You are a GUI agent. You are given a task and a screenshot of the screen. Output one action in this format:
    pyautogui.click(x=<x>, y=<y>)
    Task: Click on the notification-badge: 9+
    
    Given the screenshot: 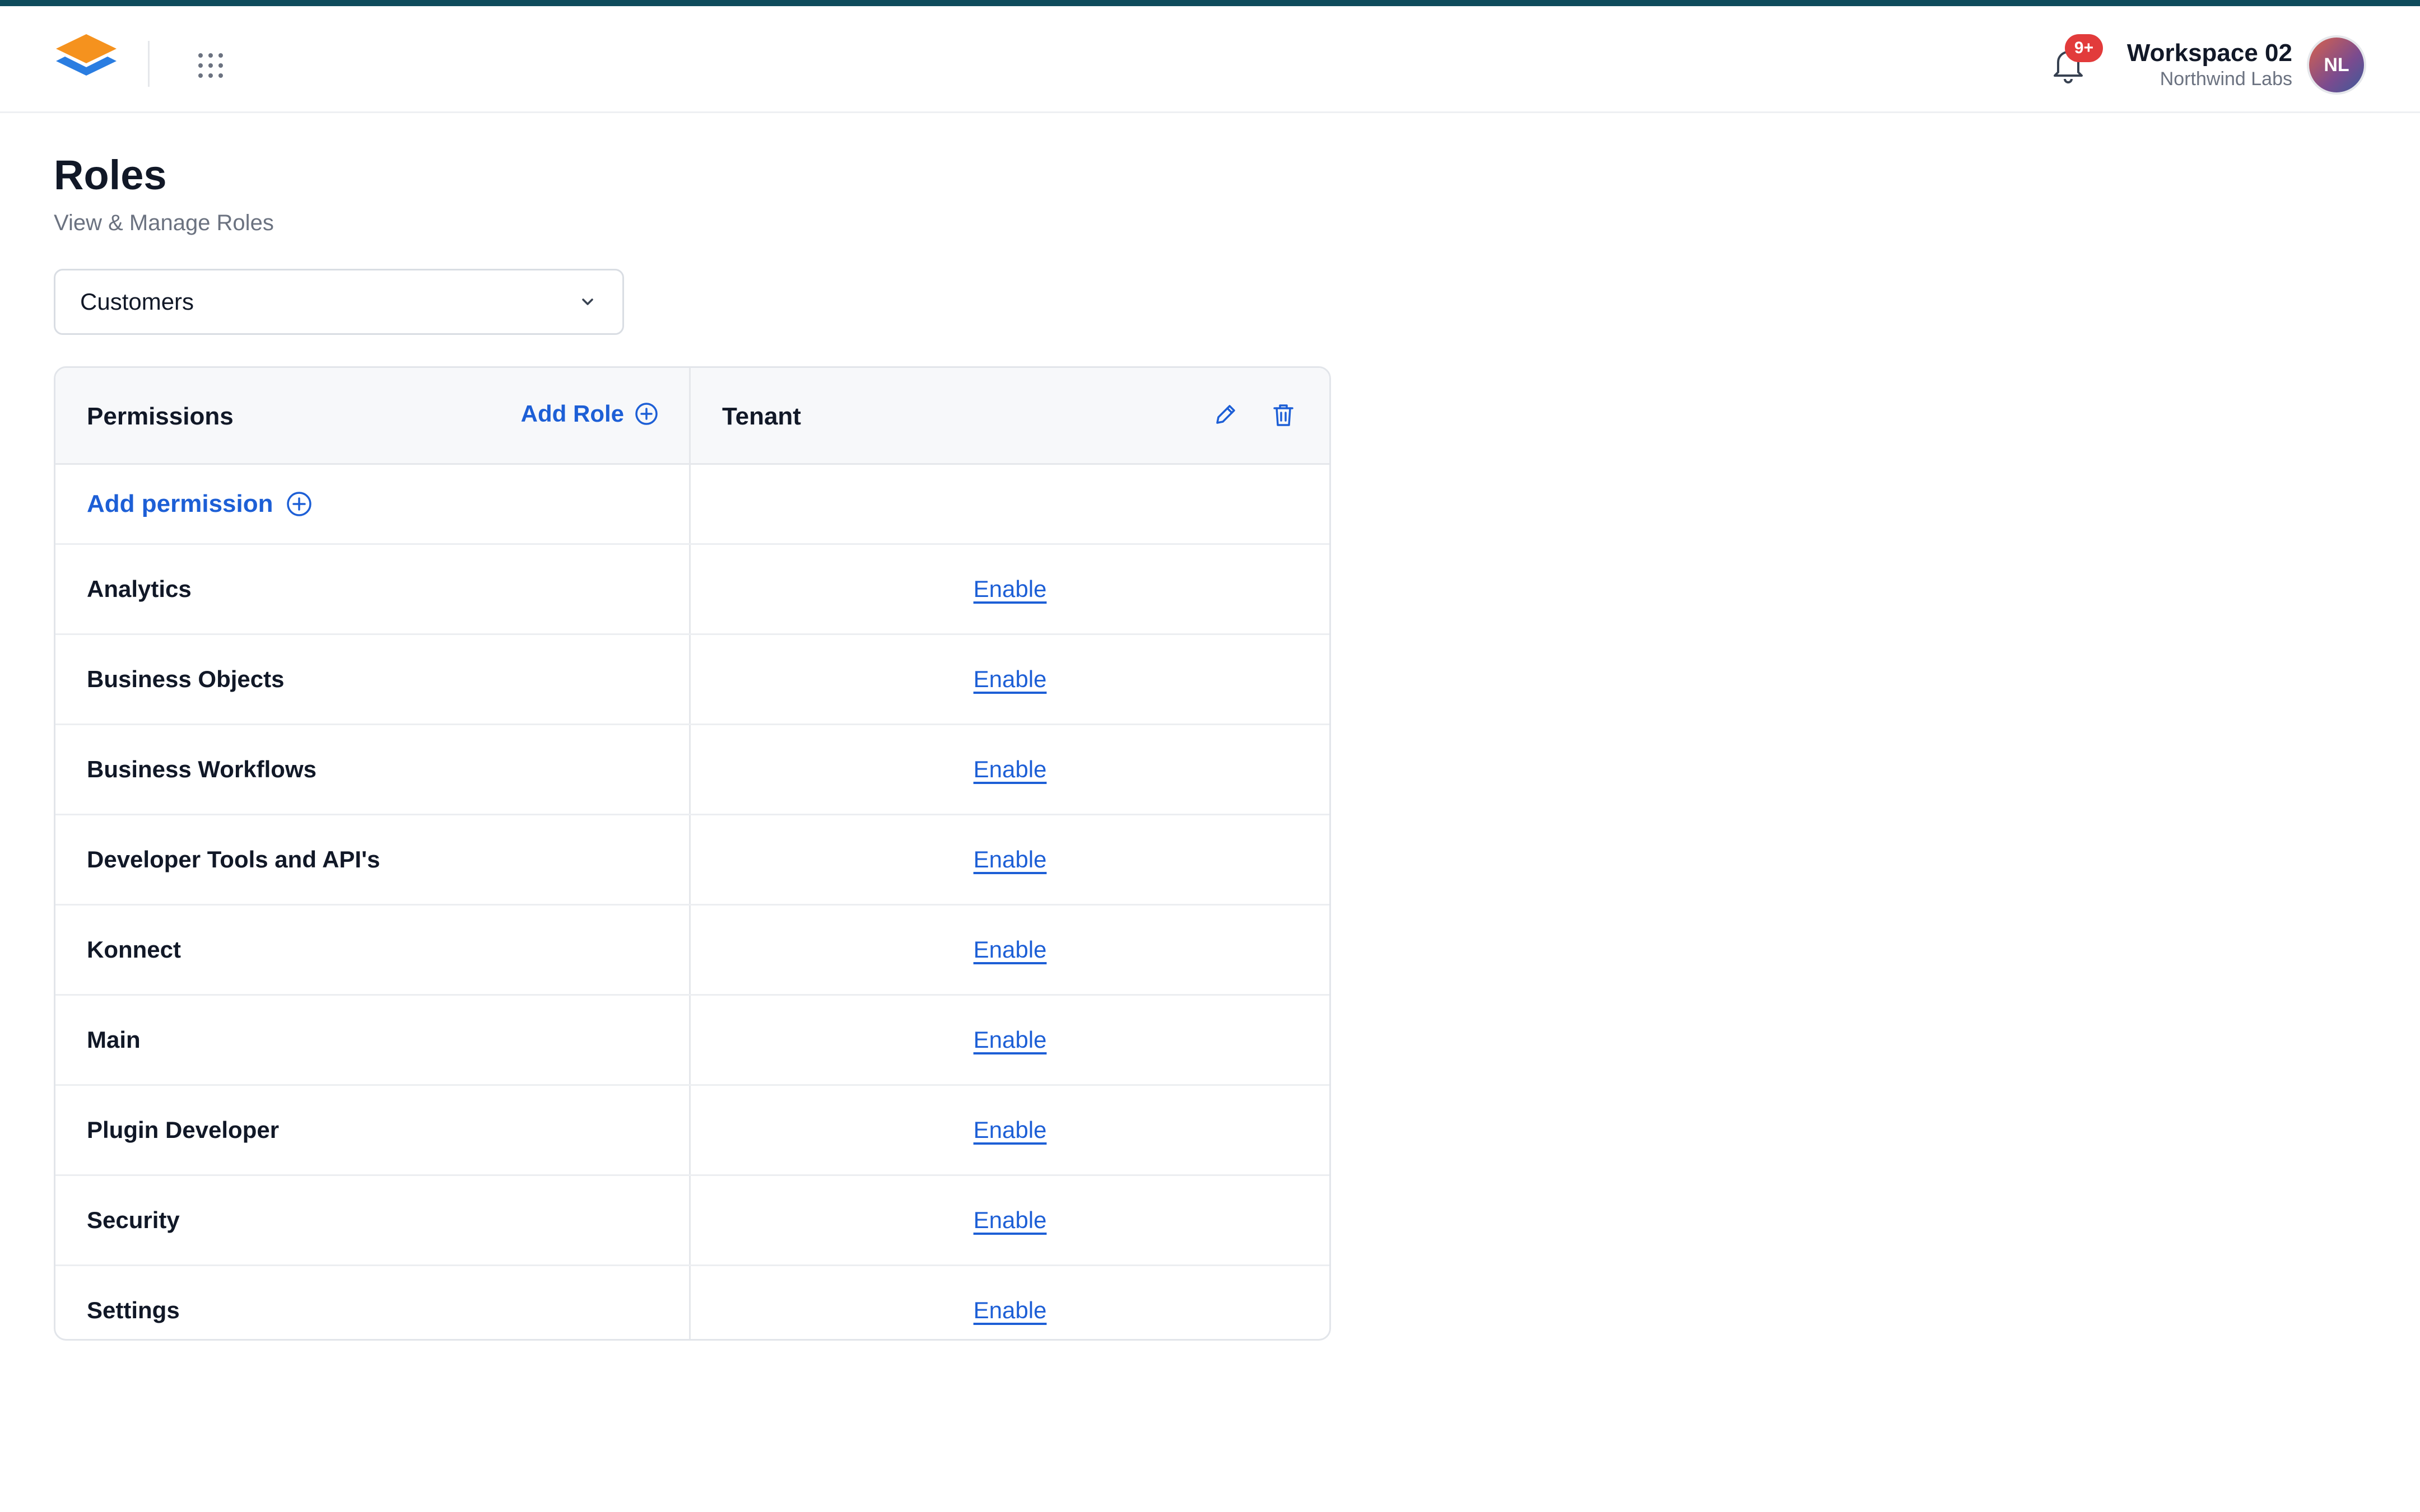 What is the action you would take?
    pyautogui.click(x=2084, y=48)
    